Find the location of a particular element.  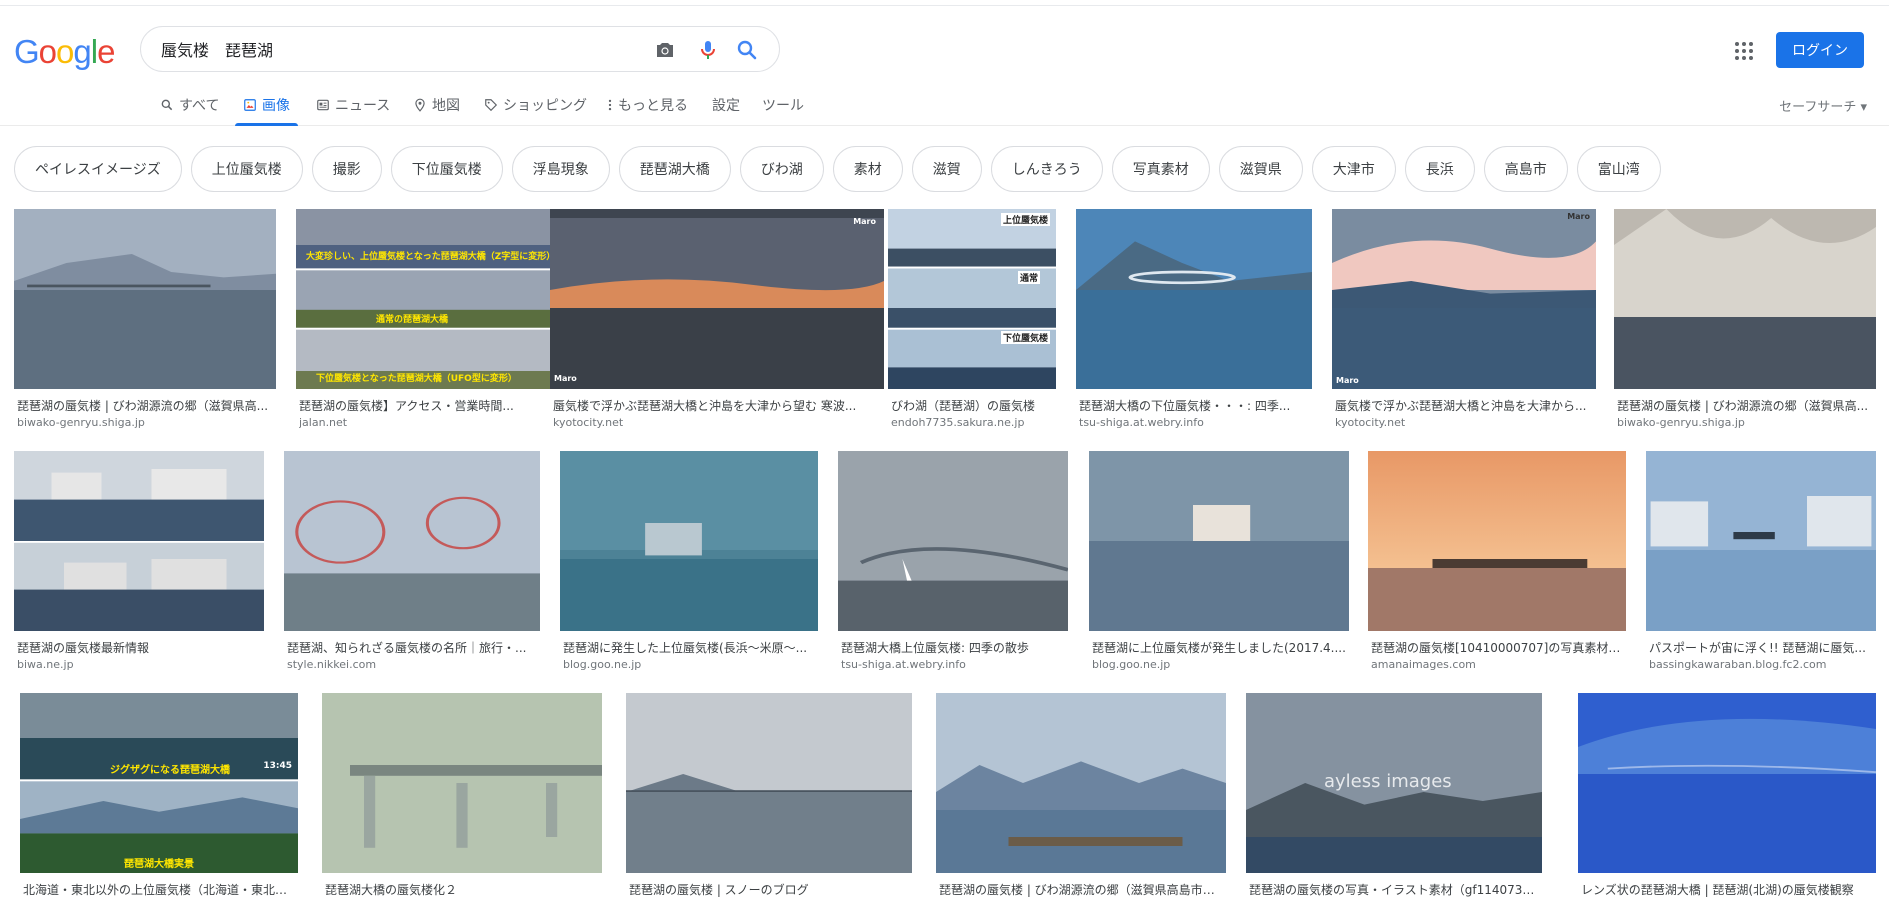

chip: 大津市 is located at coordinates (1353, 169).